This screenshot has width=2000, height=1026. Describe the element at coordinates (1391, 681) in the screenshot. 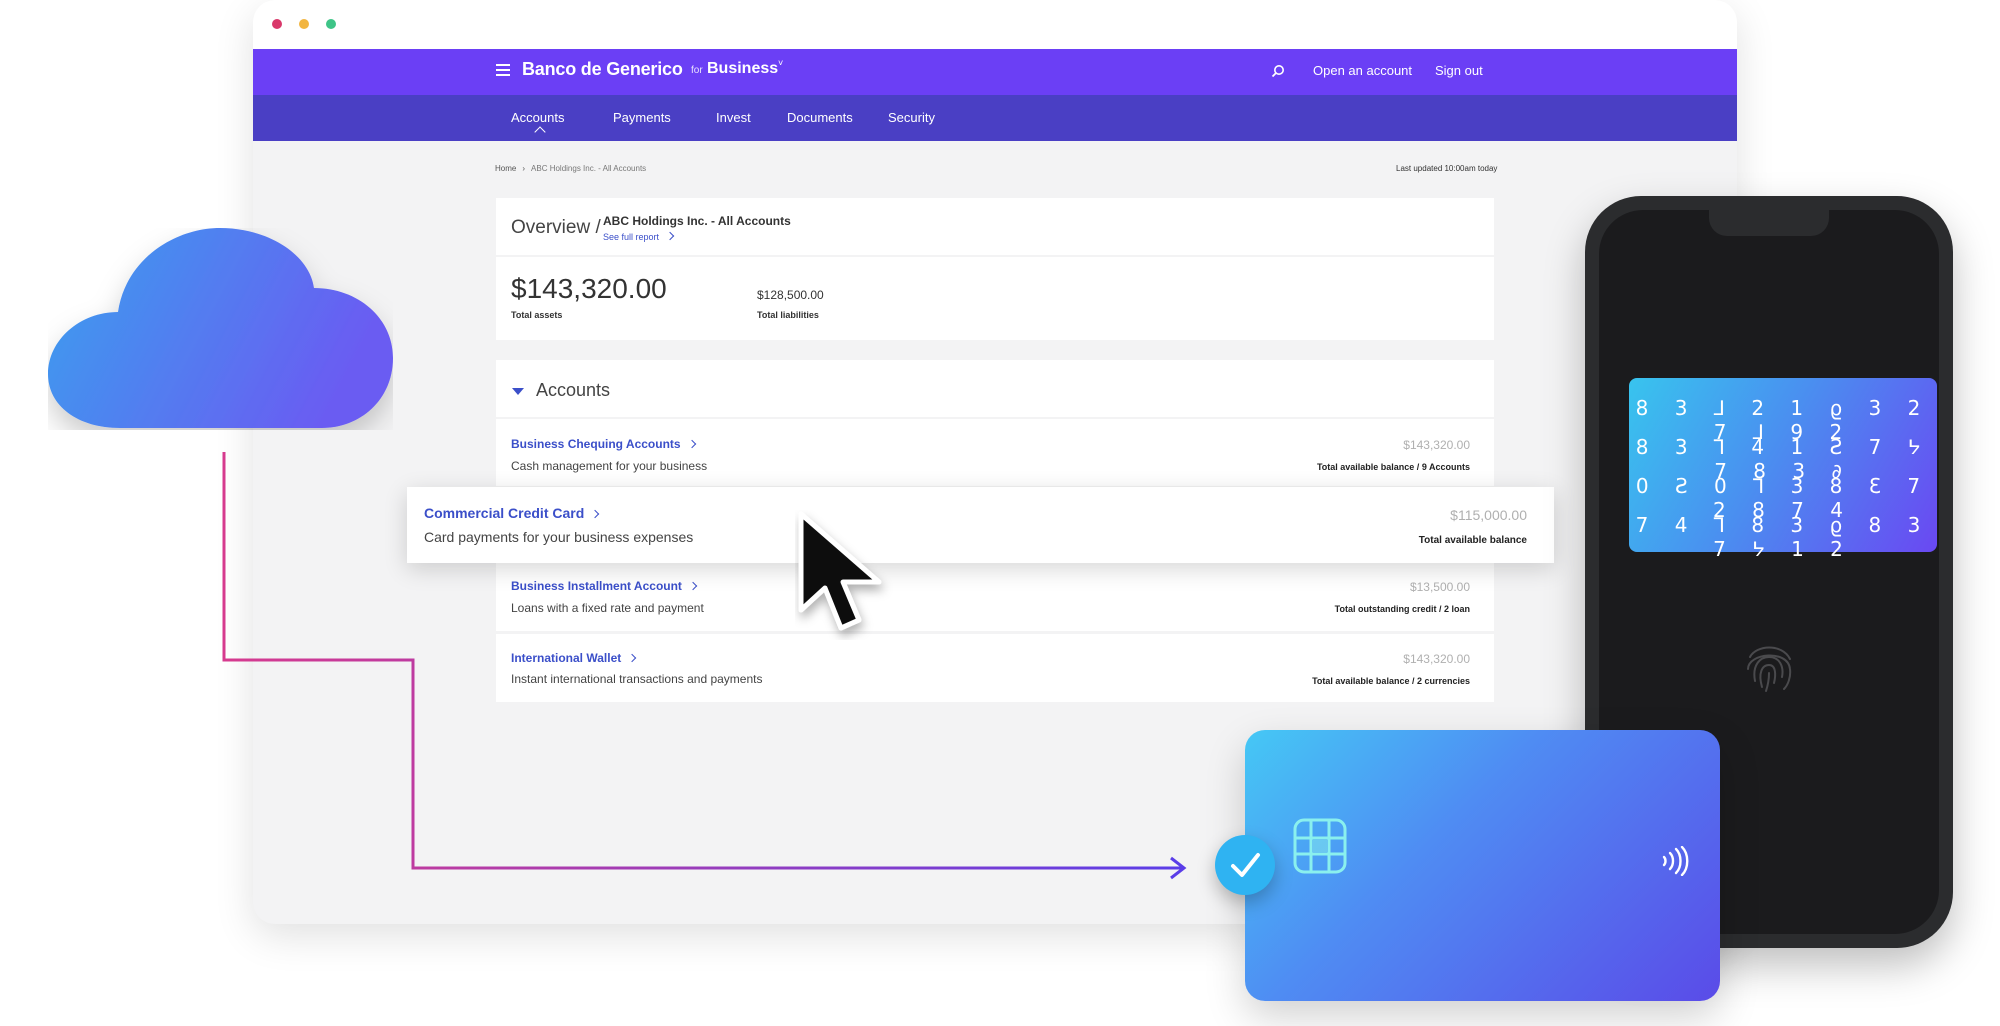

I see `account-row-meta: Total available balance / 2 currencies` at that location.